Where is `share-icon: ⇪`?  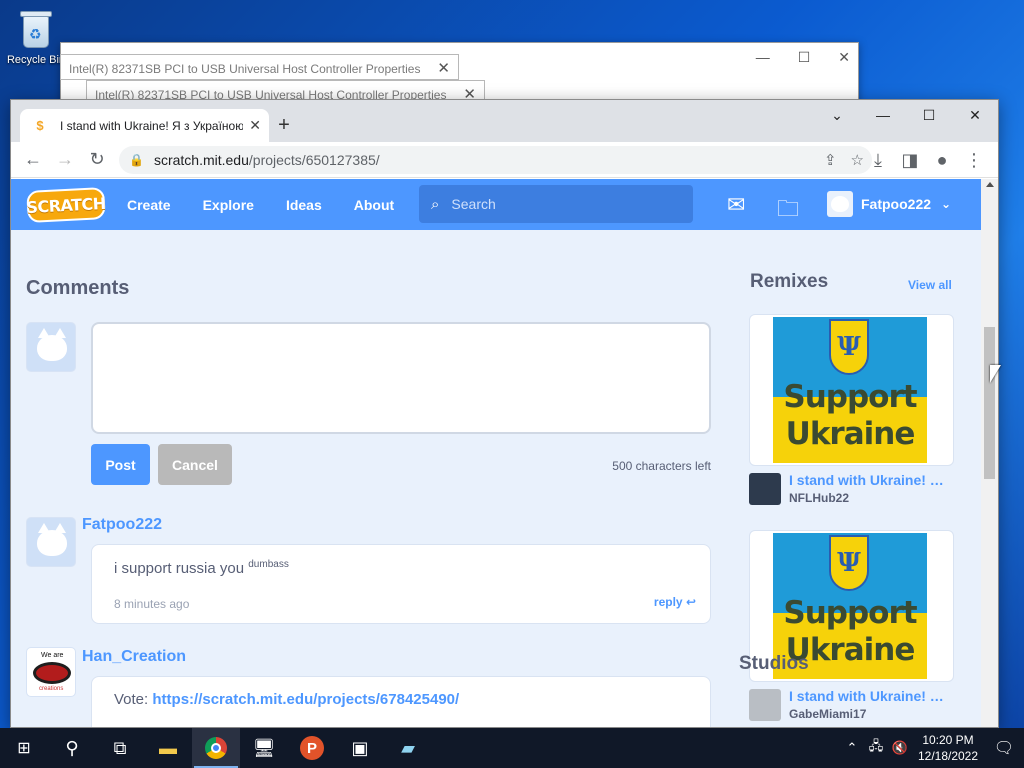 share-icon: ⇪ is located at coordinates (830, 160).